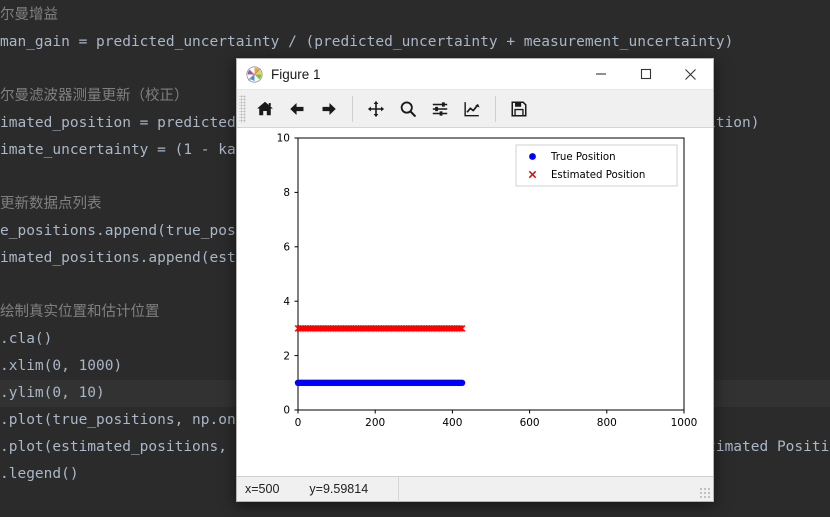 This screenshot has width=830, height=517. What do you see at coordinates (380, 328) in the screenshot?
I see `series-estimated-position` at bounding box center [380, 328].